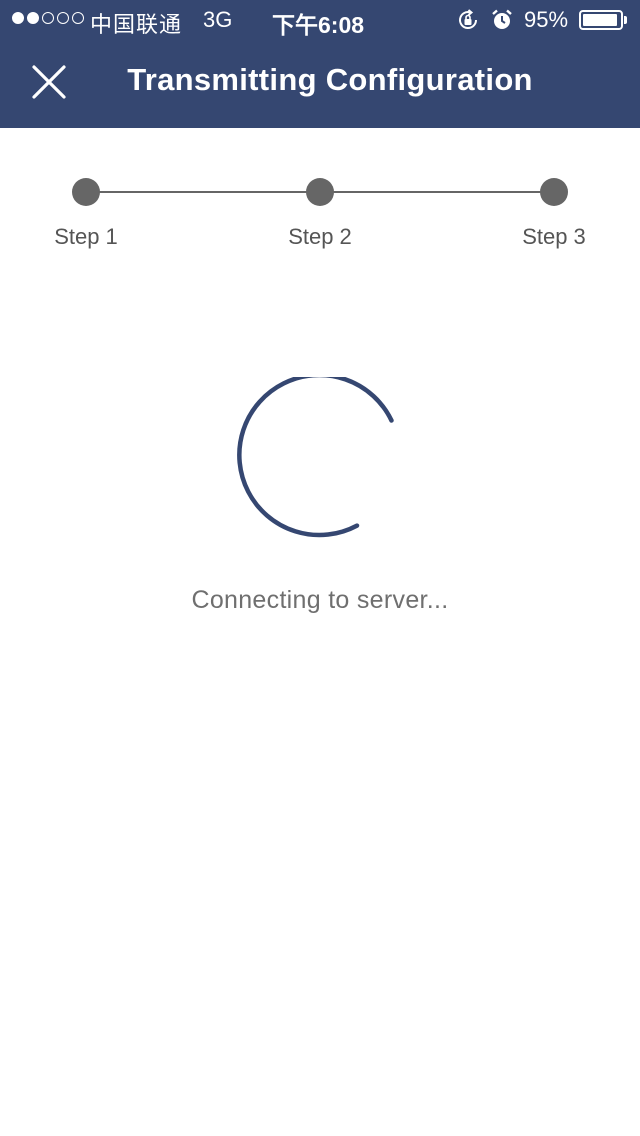 The width and height of the screenshot is (640, 1136). I want to click on step-1-dot, so click(86, 192).